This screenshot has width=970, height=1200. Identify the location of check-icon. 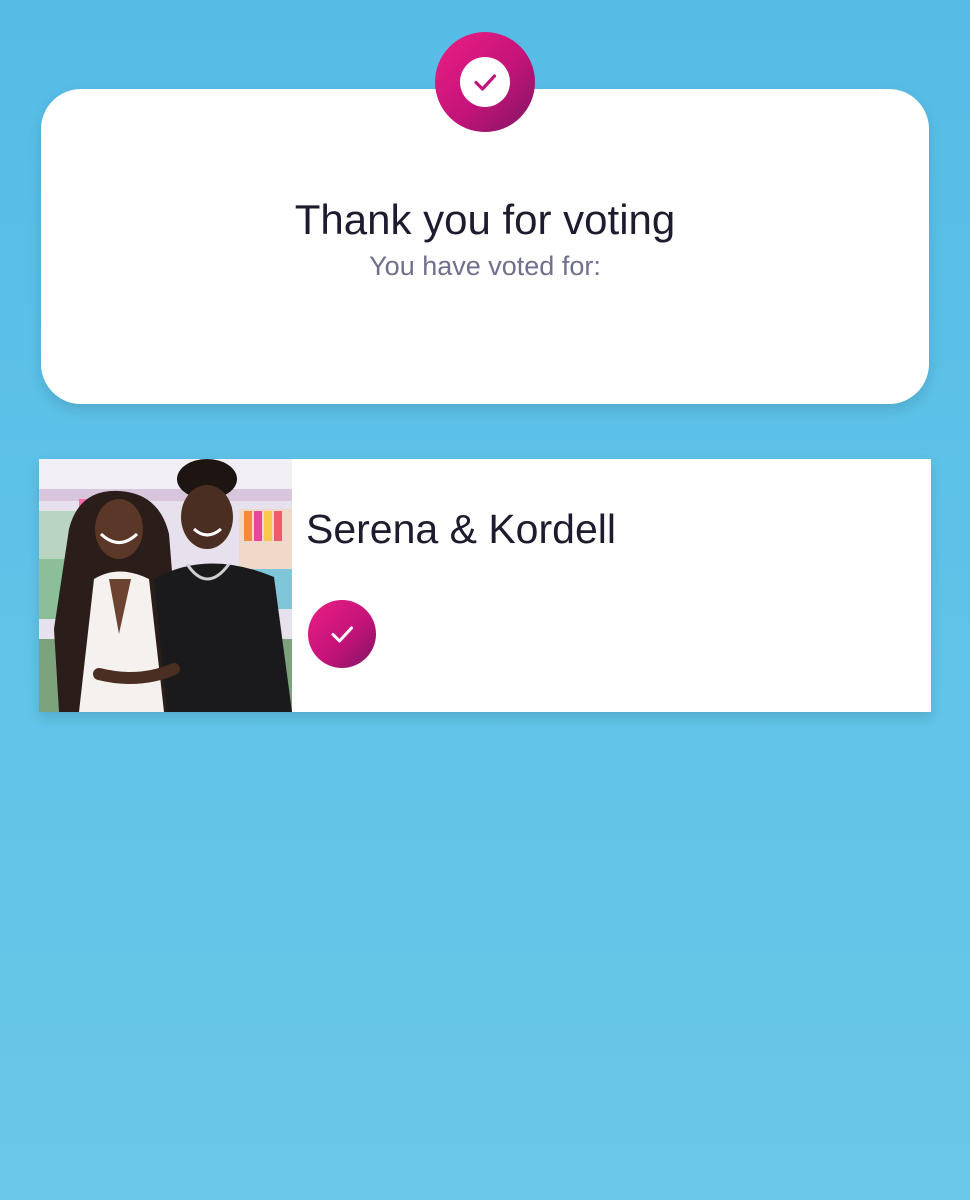
(342, 634).